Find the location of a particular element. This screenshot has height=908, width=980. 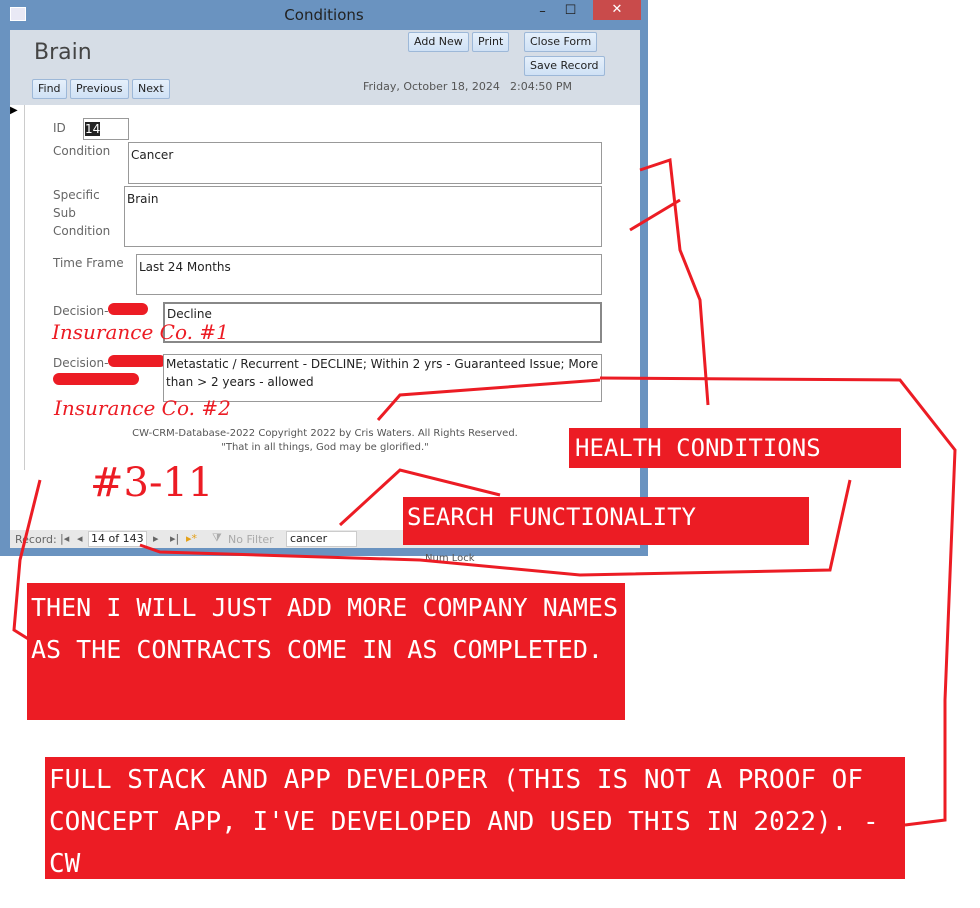

arrow-line is located at coordinates (669, 281).